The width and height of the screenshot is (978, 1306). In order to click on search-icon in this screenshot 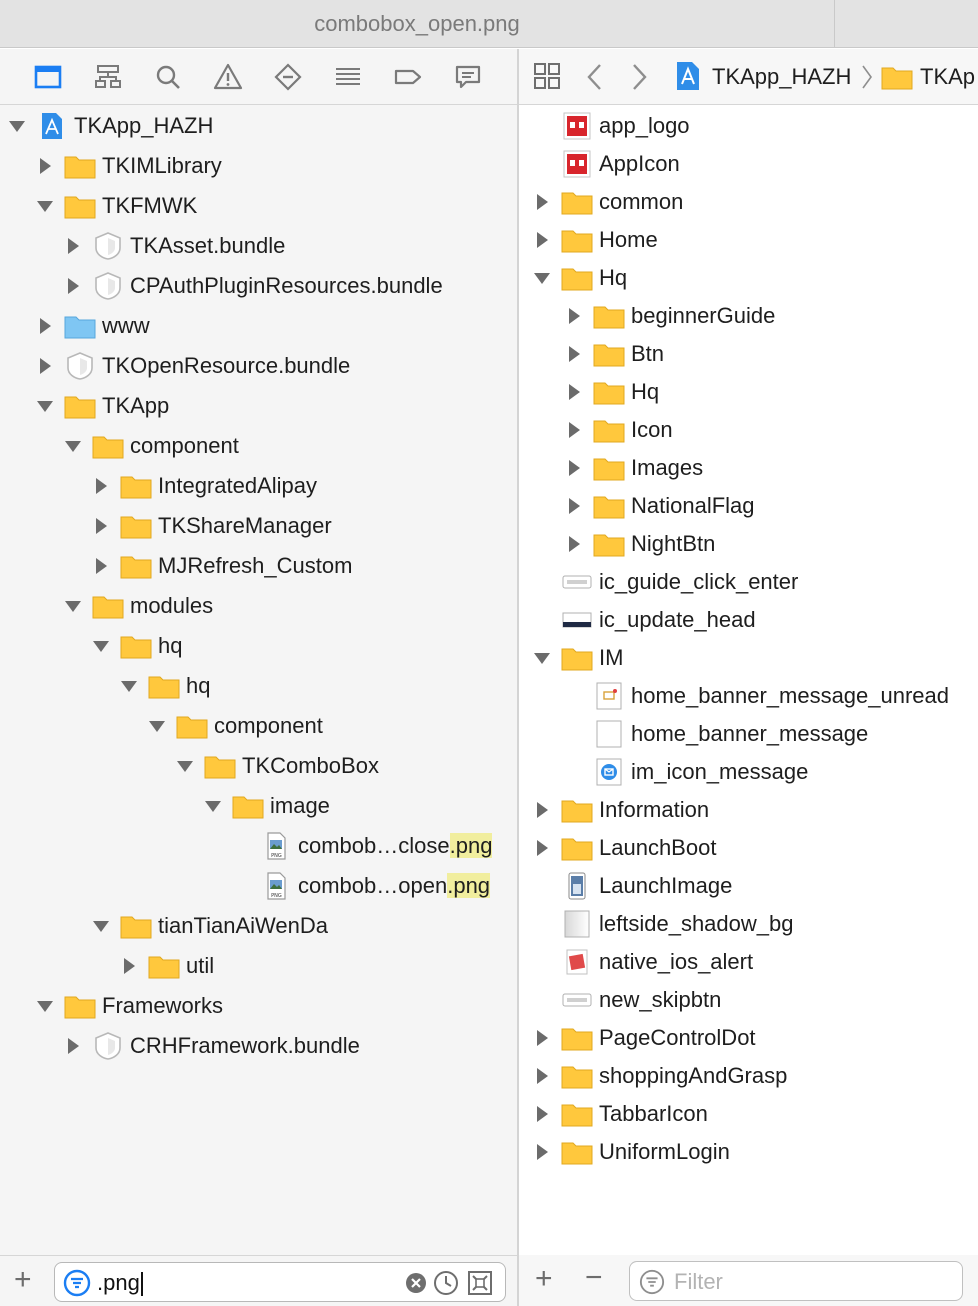, I will do `click(168, 77)`.